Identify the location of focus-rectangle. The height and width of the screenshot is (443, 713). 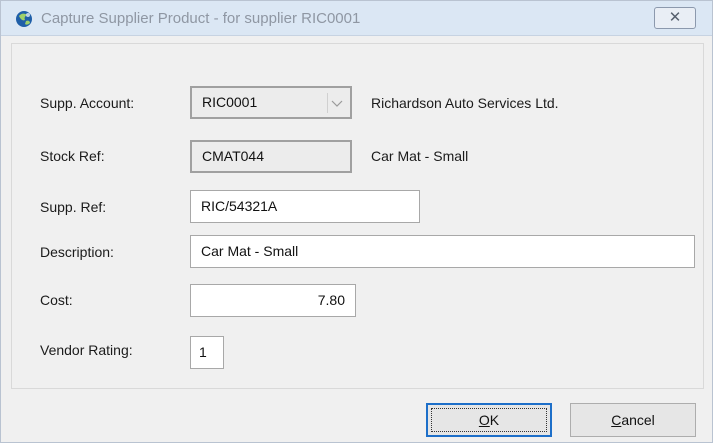
(489, 420).